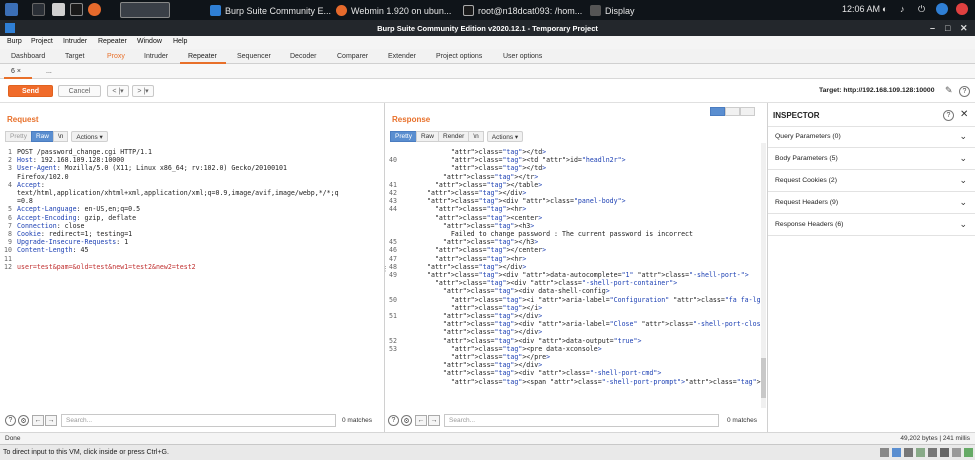  Describe the element at coordinates (38, 9) in the screenshot. I see `show-desktop-icon` at that location.